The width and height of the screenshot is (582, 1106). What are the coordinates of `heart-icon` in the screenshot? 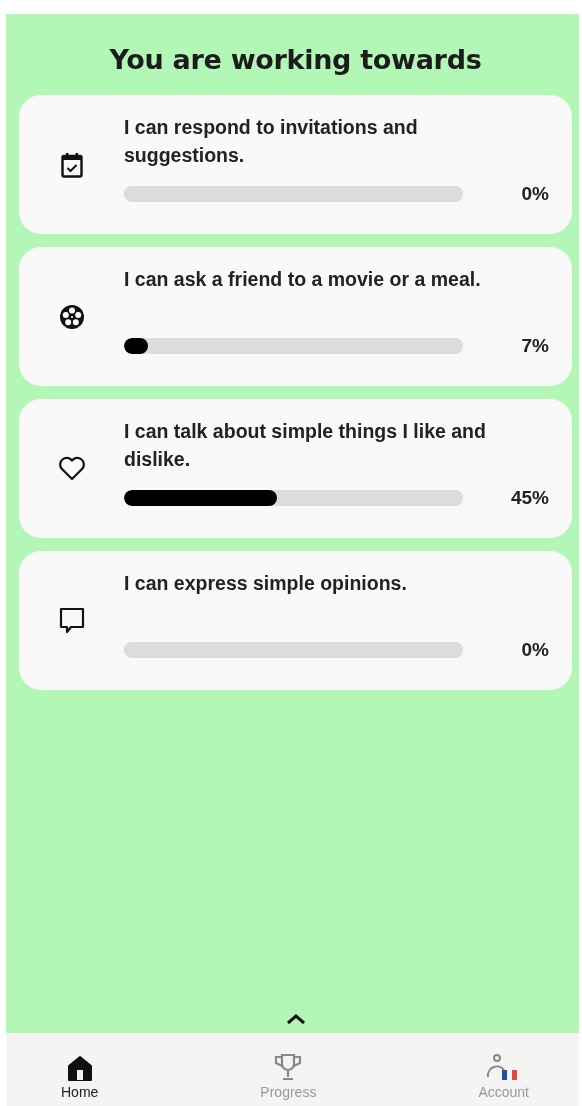 It's located at (71, 468).